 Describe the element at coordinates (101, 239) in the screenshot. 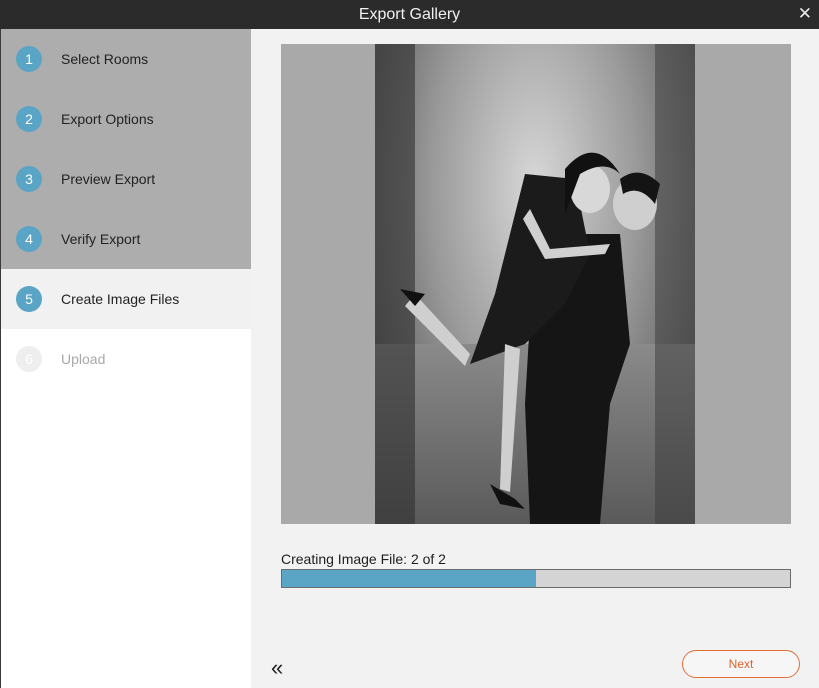

I see `step-label: Verify Export` at that location.